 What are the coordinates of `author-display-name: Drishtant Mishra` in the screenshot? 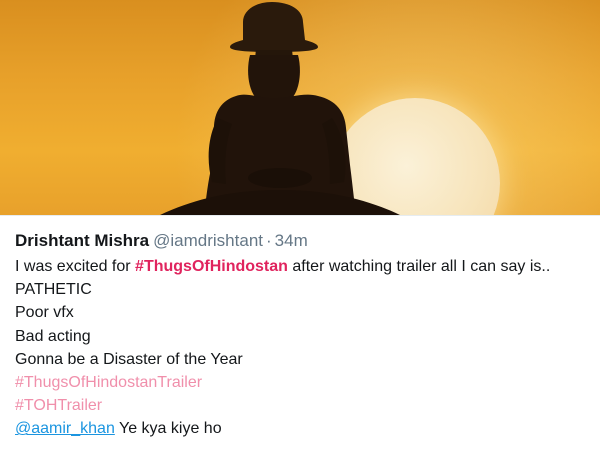 It's located at (82, 240).